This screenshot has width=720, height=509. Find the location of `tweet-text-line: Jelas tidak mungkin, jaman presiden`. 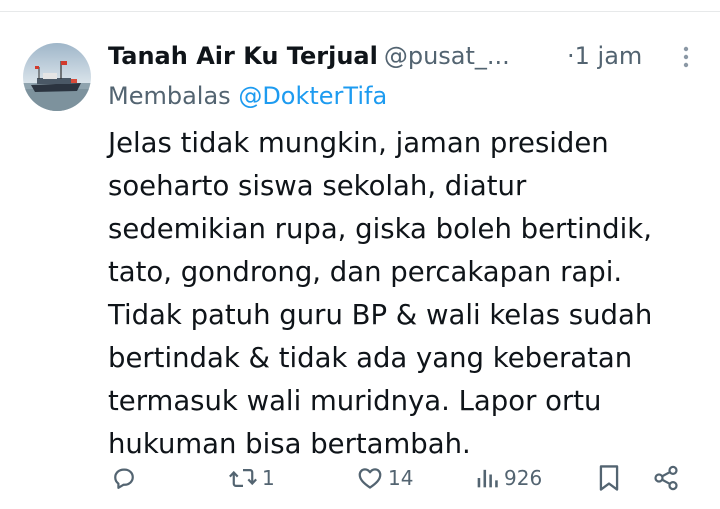

tweet-text-line: Jelas tidak mungkin, jaman presiden is located at coordinates (358, 143).